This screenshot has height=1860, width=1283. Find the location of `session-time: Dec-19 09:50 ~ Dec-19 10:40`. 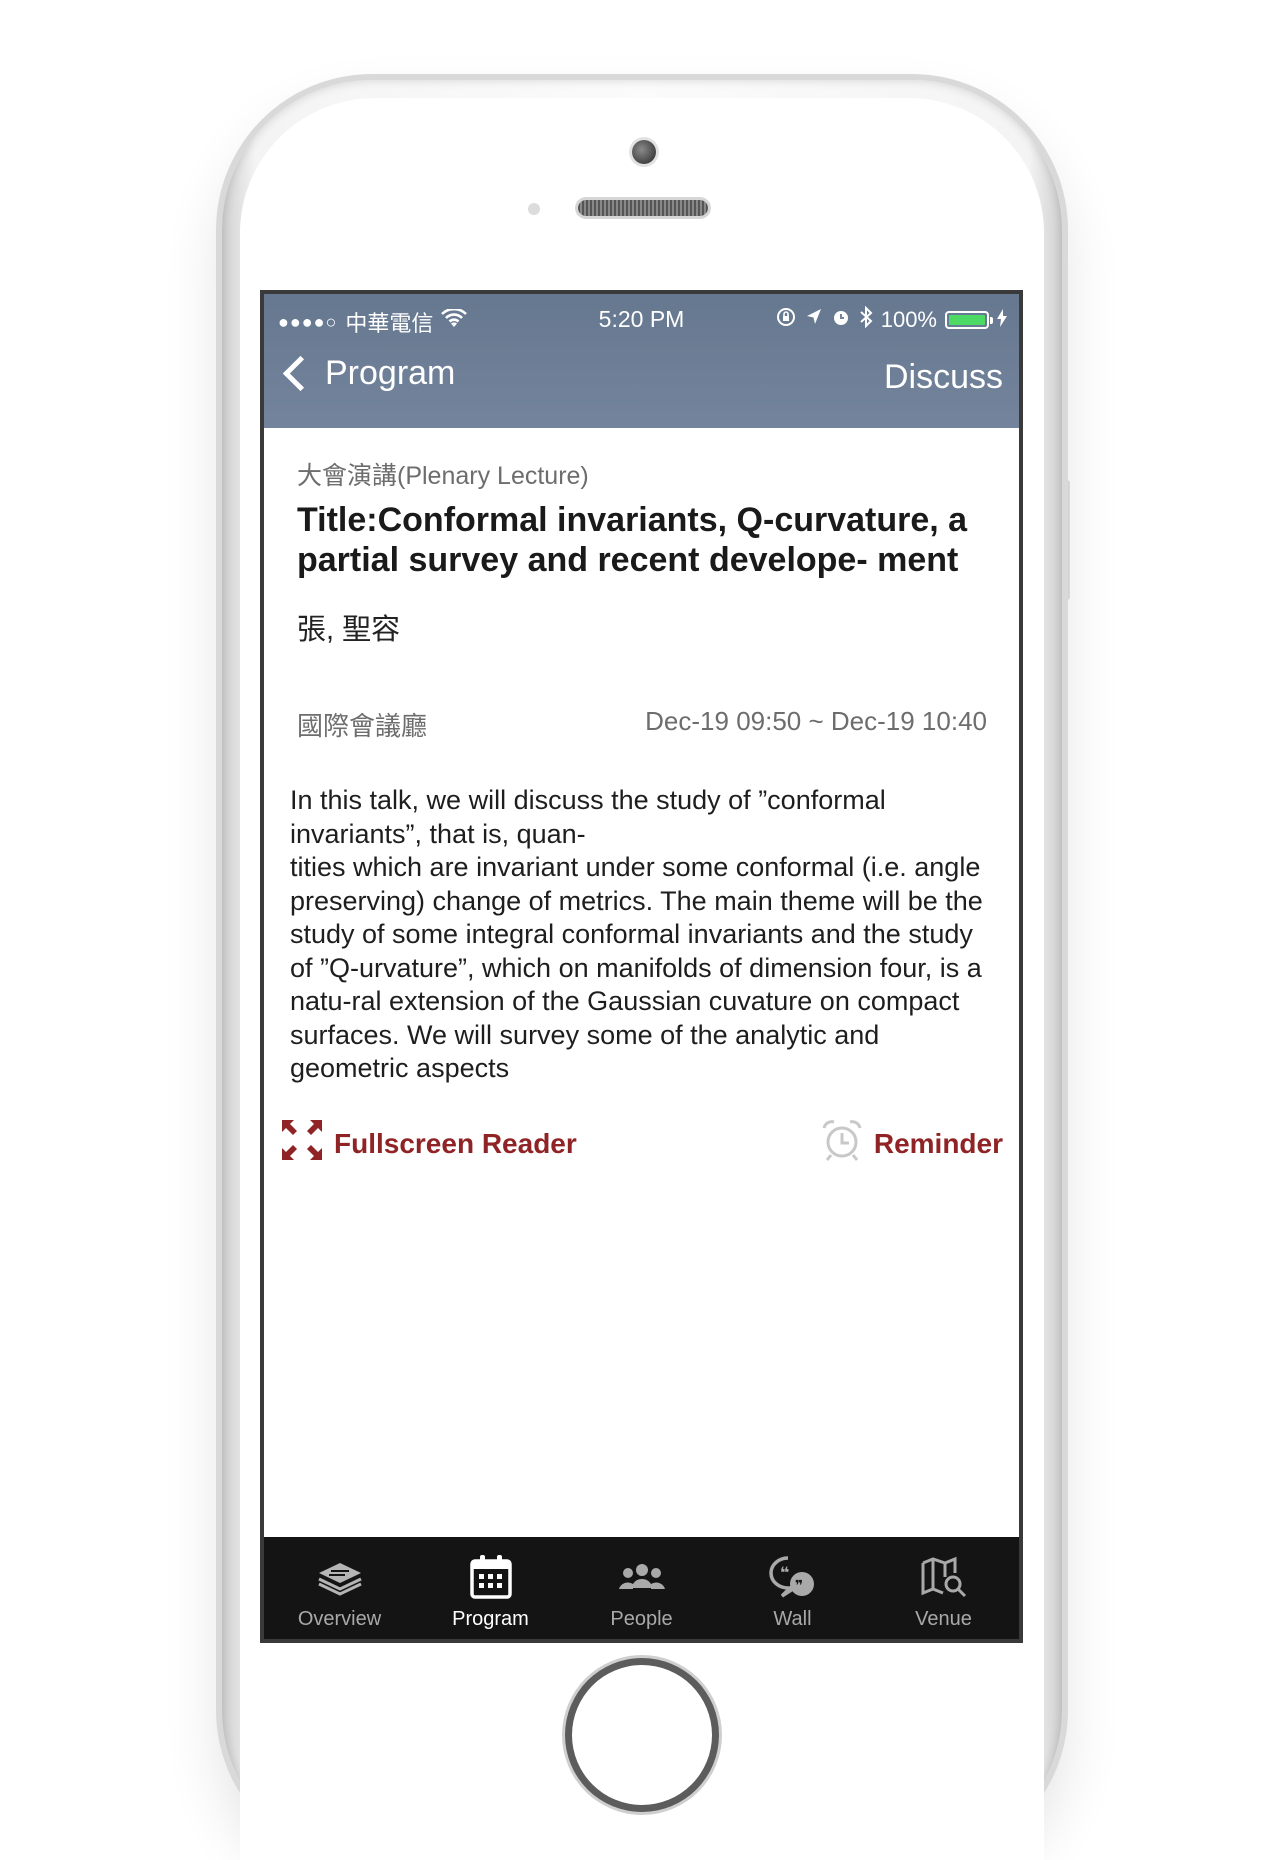

session-time: Dec-19 09:50 ~ Dec-19 10:40 is located at coordinates (816, 721).